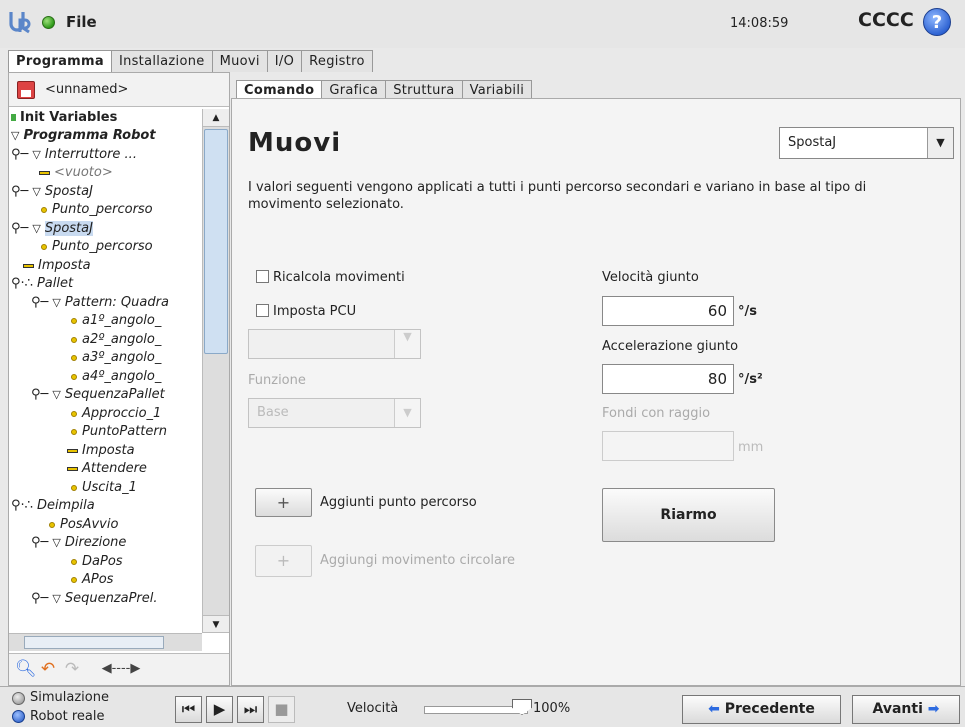  What do you see at coordinates (100, 303) in the screenshot?
I see `tree-node: ⚲─ ▽ Pattern: Quadra` at bounding box center [100, 303].